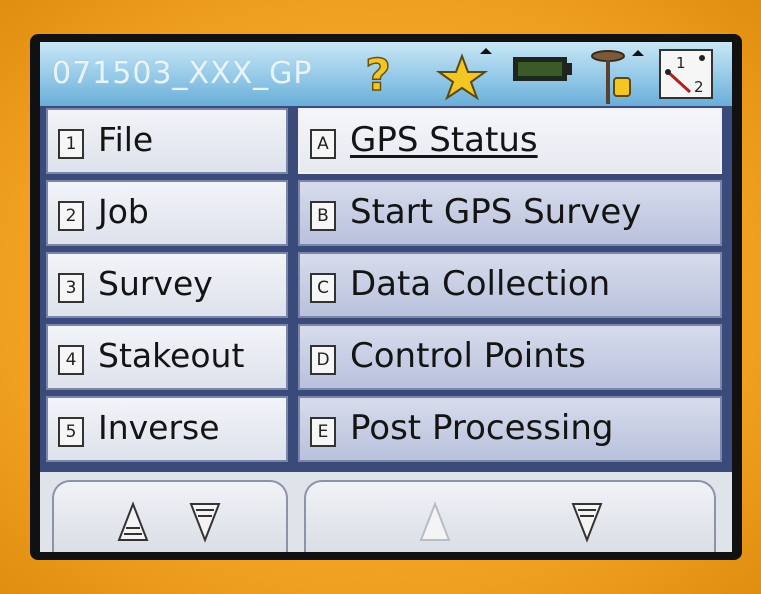  What do you see at coordinates (687, 74) in the screenshot?
I see `point-numbering-icon: 1 2` at bounding box center [687, 74].